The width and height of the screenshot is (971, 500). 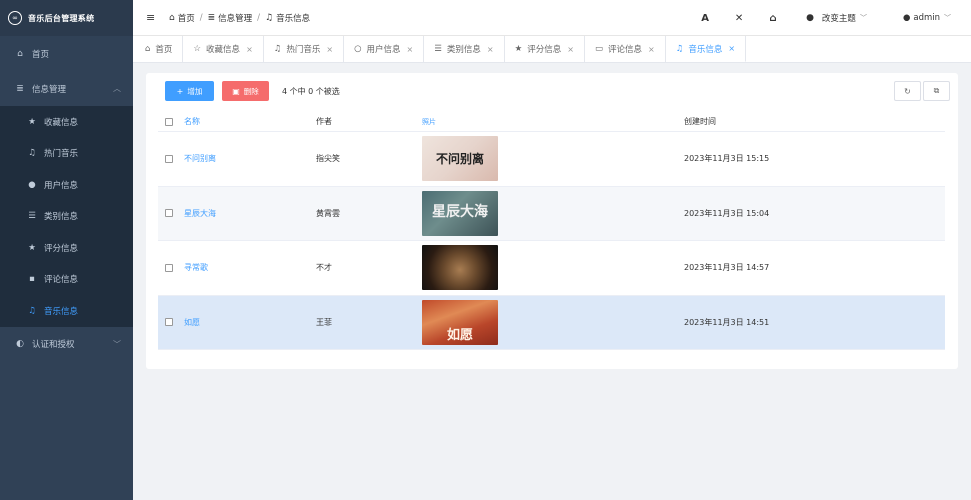 I want to click on select-all-checkbox, so click(x=169, y=121).